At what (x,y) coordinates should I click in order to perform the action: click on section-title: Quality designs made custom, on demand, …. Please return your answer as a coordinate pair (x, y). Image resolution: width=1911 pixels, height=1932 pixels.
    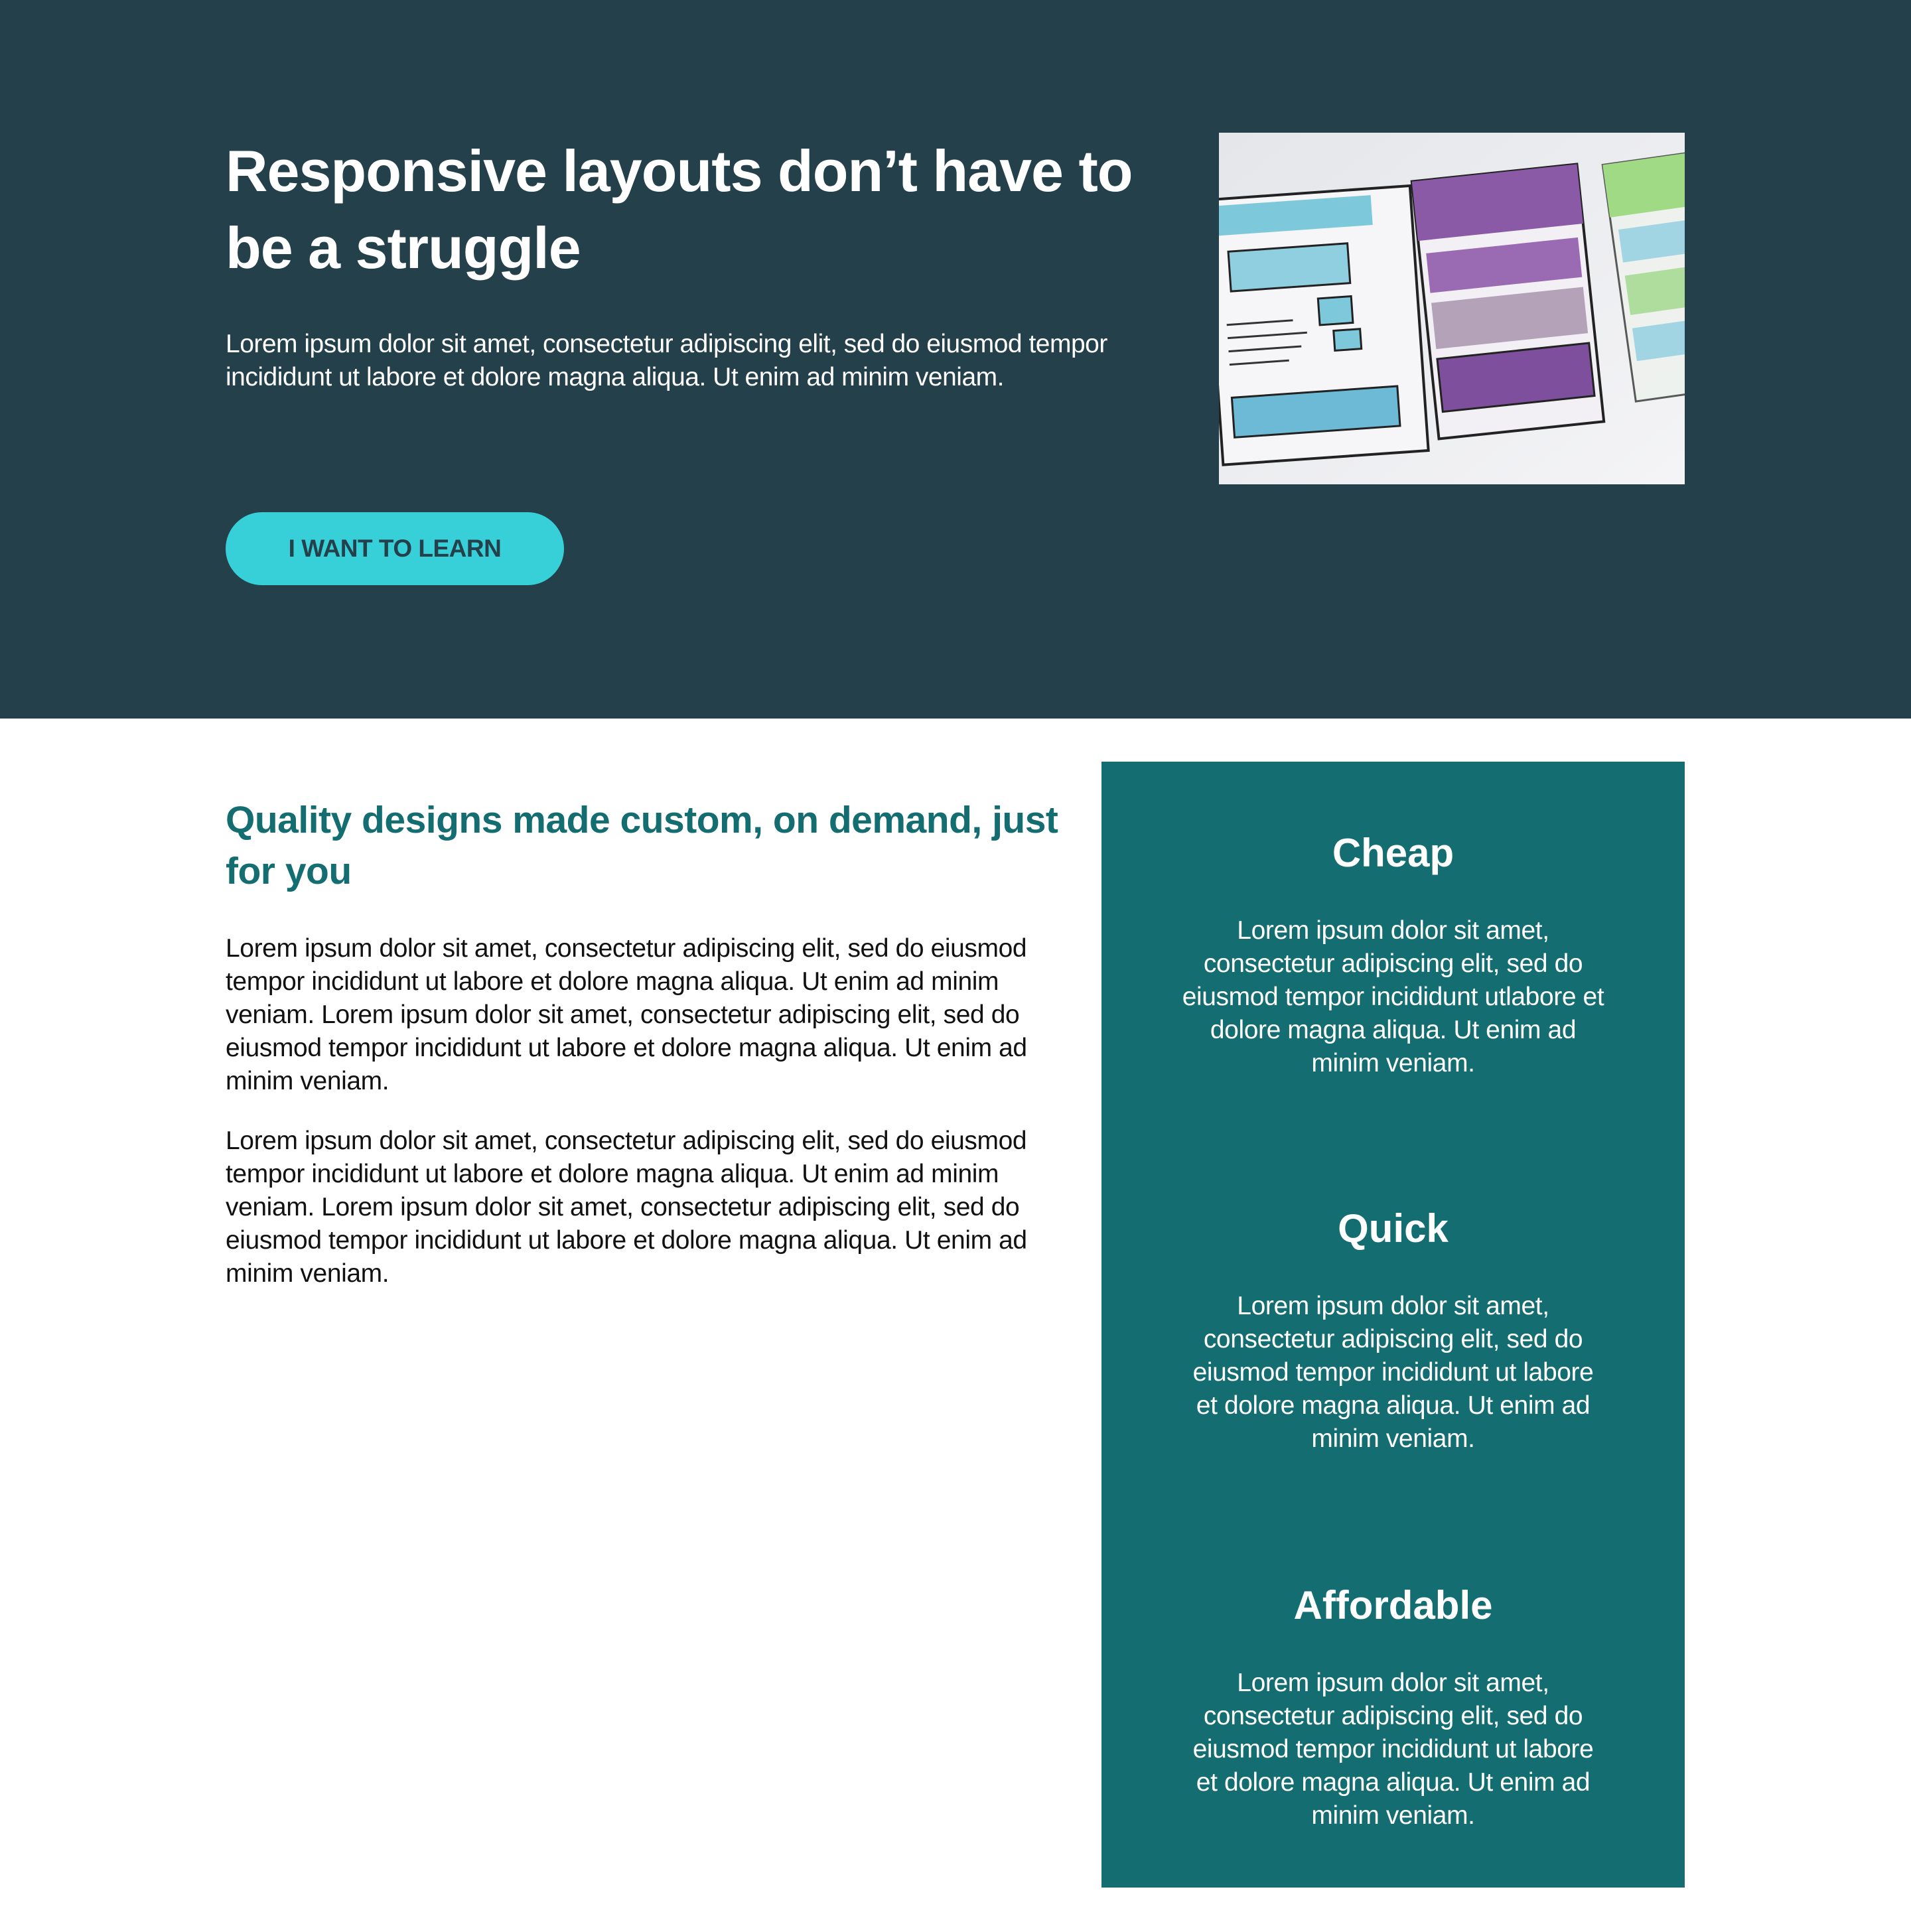
    Looking at the image, I should click on (642, 845).